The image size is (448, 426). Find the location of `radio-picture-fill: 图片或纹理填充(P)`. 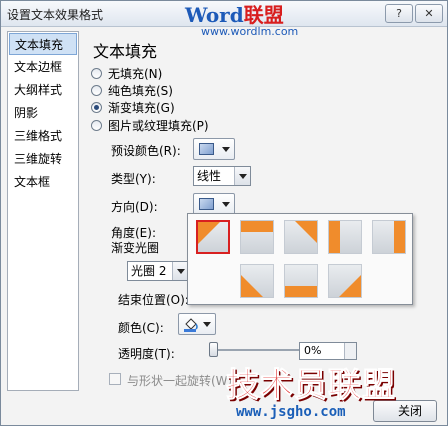

radio-picture-fill: 图片或纹理填充(P) is located at coordinates (150, 125).